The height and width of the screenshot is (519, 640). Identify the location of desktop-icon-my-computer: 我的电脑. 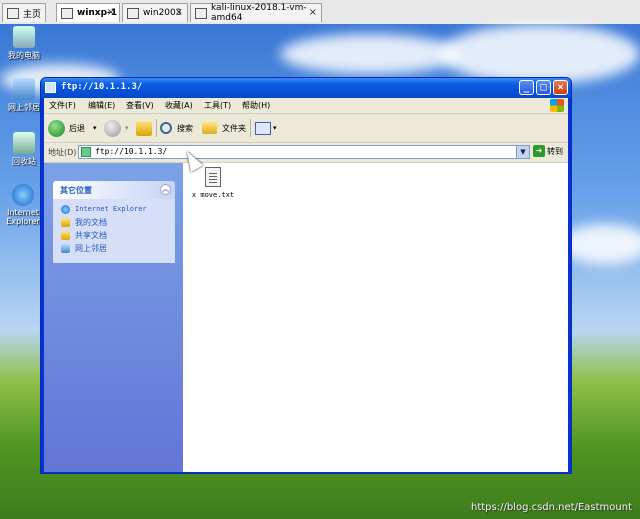
(24, 43).